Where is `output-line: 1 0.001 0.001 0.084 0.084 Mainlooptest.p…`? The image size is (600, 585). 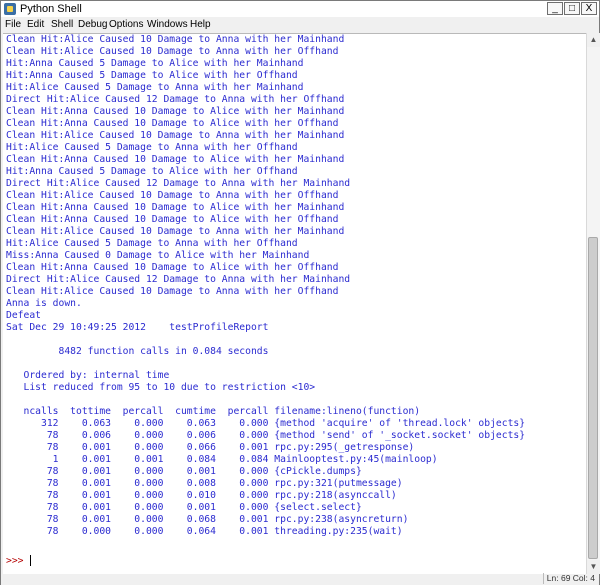 output-line: 1 0.001 0.001 0.084 0.084 Mainlooptest.p… is located at coordinates (222, 459).